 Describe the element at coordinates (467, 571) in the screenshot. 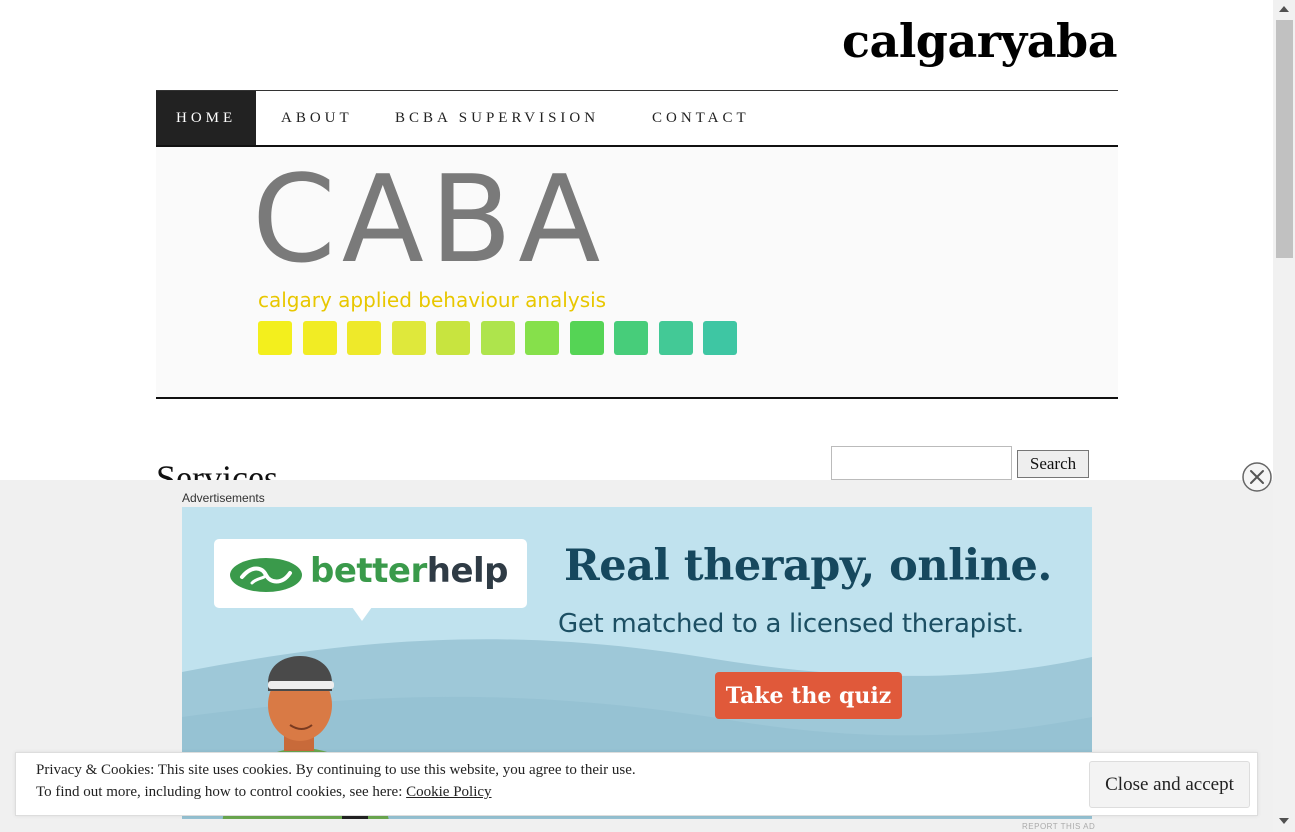

I see `brand-part-help: help` at that location.